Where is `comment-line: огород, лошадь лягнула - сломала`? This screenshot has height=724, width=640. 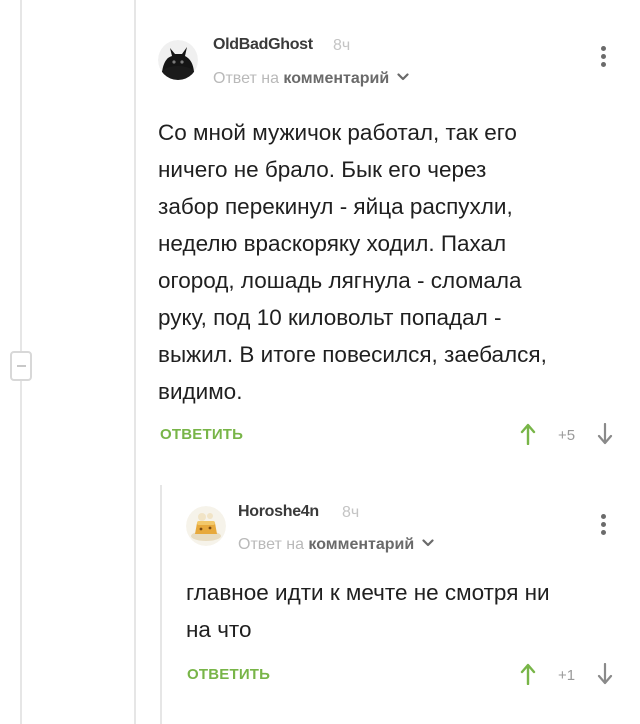
comment-line: огород, лошадь лягнула - сломала is located at coordinates (340, 280).